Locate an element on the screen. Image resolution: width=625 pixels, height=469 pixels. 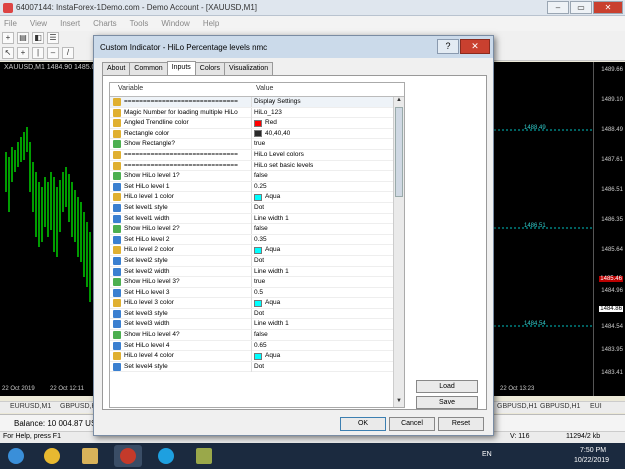
input-row: Set level2 style Dot is located at coordinates (257, 261).